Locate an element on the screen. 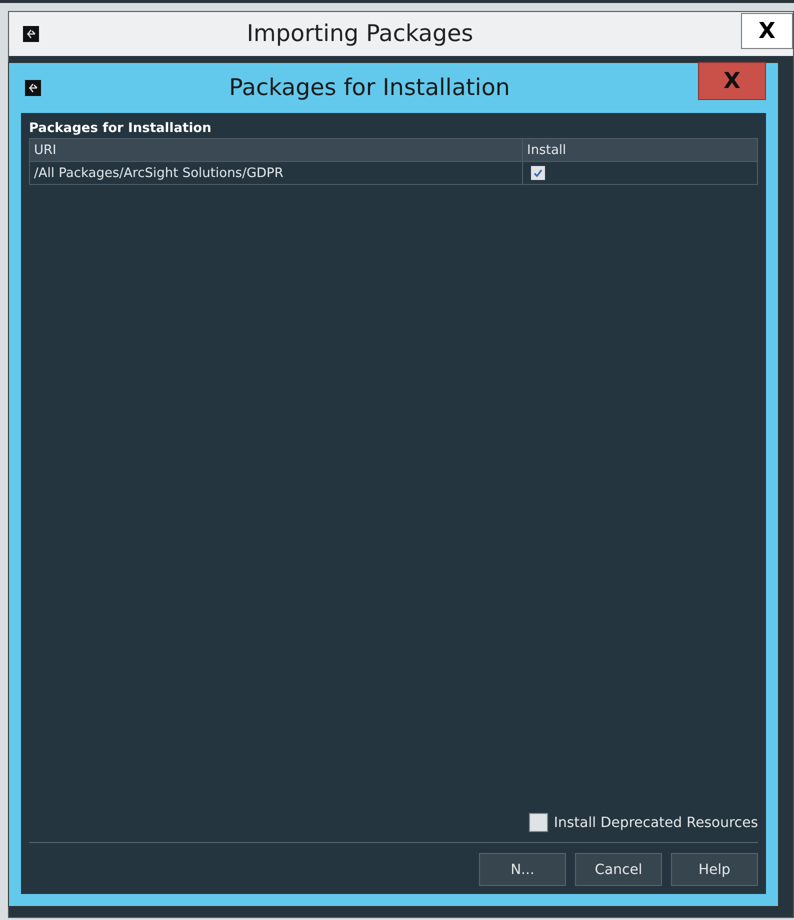 The width and height of the screenshot is (794, 920). deprecated-checkbox is located at coordinates (538, 822).